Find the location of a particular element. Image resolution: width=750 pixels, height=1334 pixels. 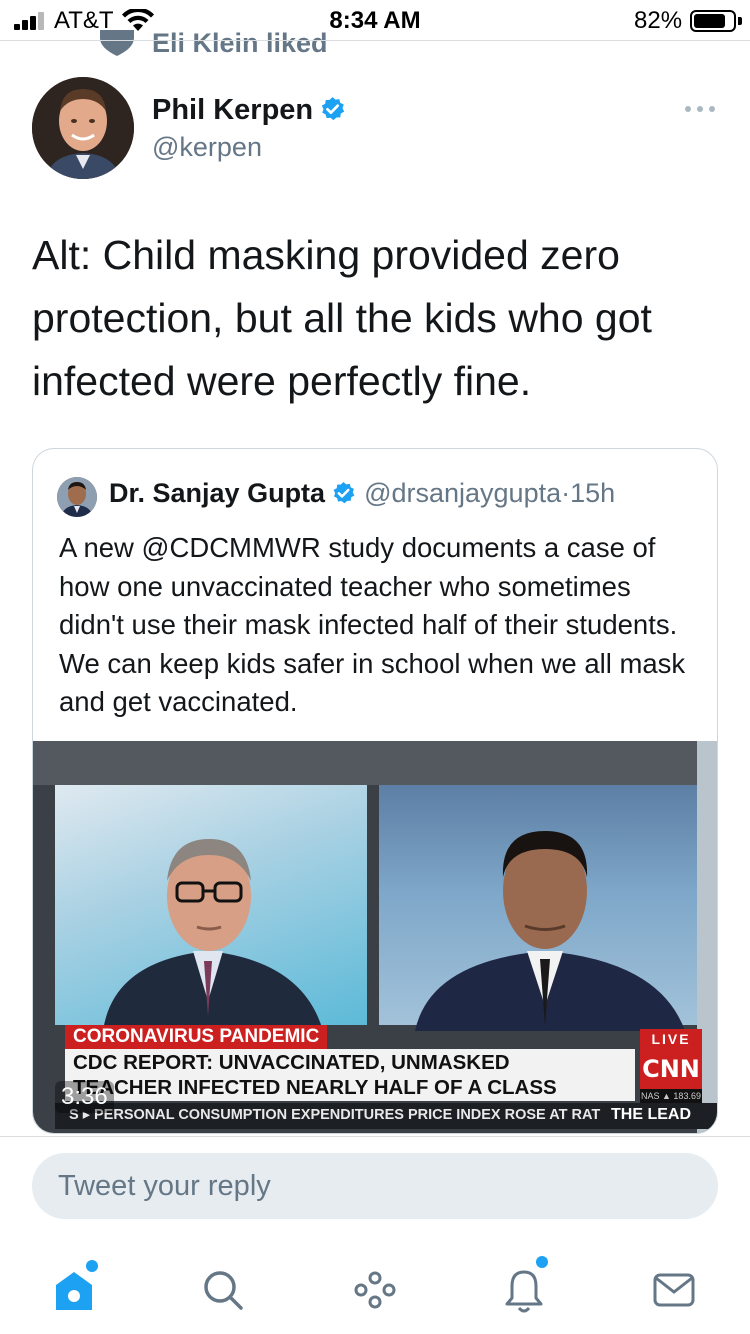

social-context: Eli Klein liked is located at coordinates (300, 43).